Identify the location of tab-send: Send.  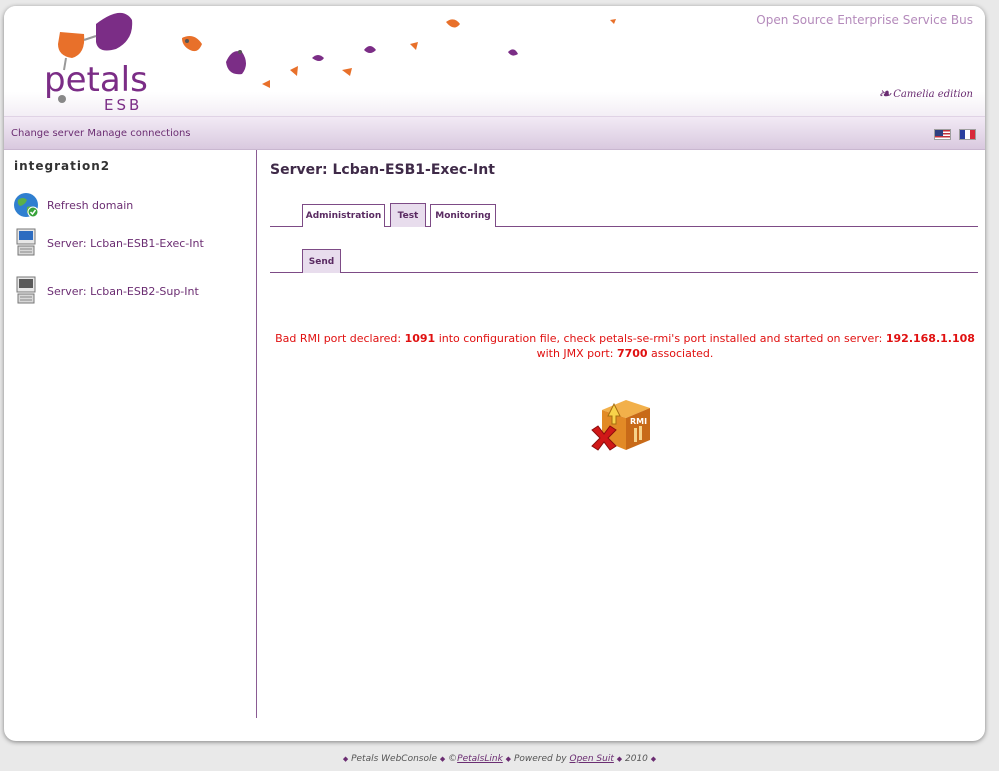
(321, 261).